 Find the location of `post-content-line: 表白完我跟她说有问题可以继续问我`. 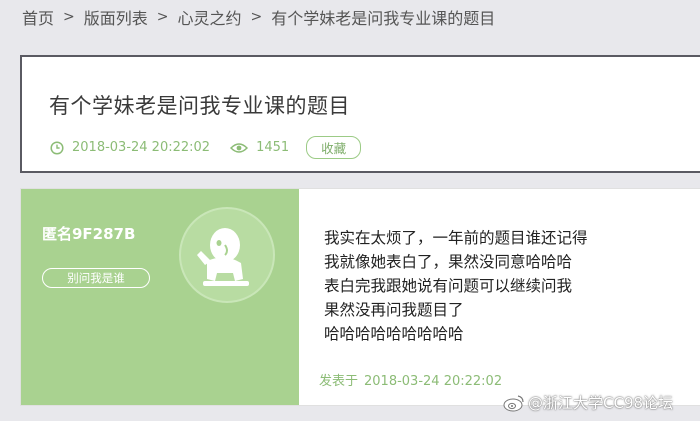

post-content-line: 表白完我跟她说有问题可以继续问我 is located at coordinates (448, 286).